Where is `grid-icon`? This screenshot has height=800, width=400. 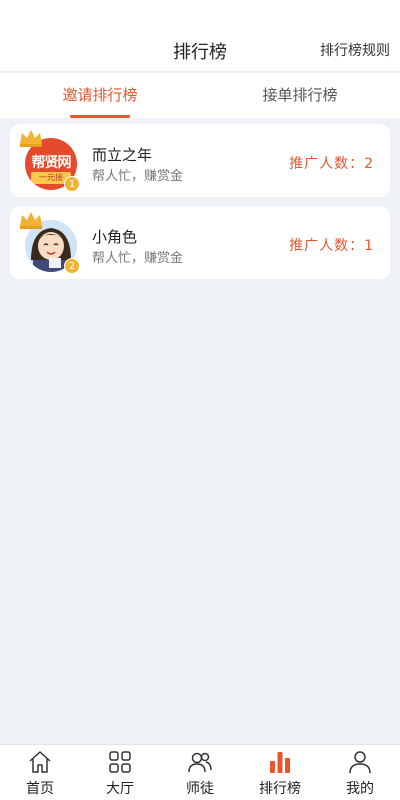 grid-icon is located at coordinates (120, 762).